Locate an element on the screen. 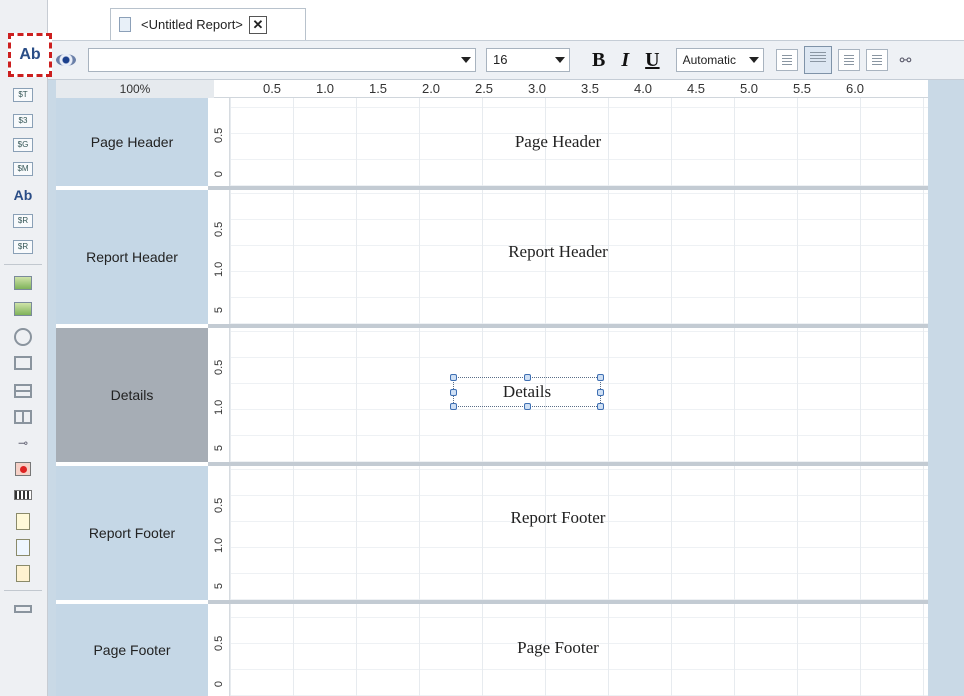  toolbox-field-tool-4: $M is located at coordinates (23, 169).